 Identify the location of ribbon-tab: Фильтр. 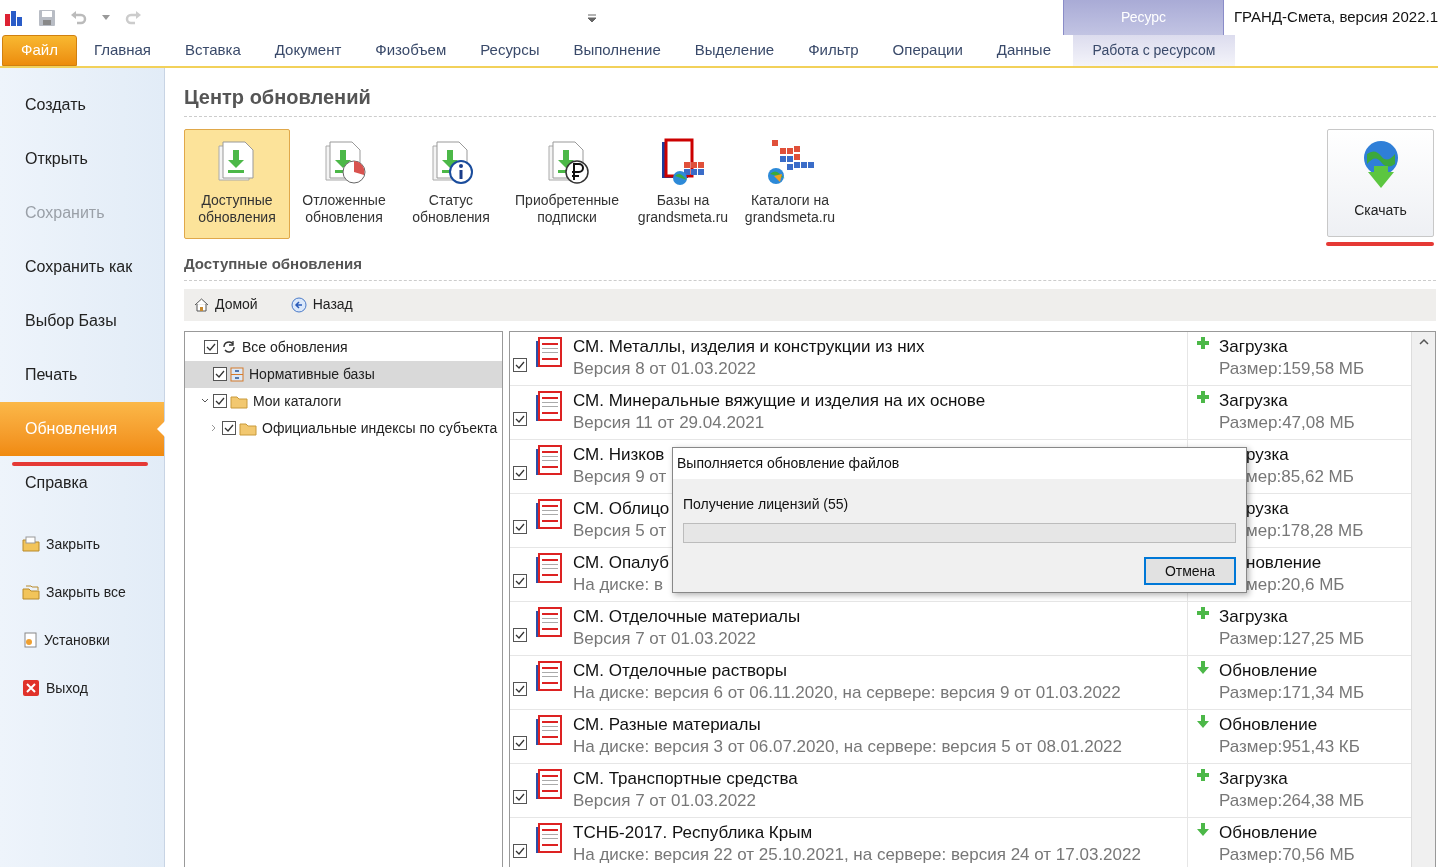
(833, 50).